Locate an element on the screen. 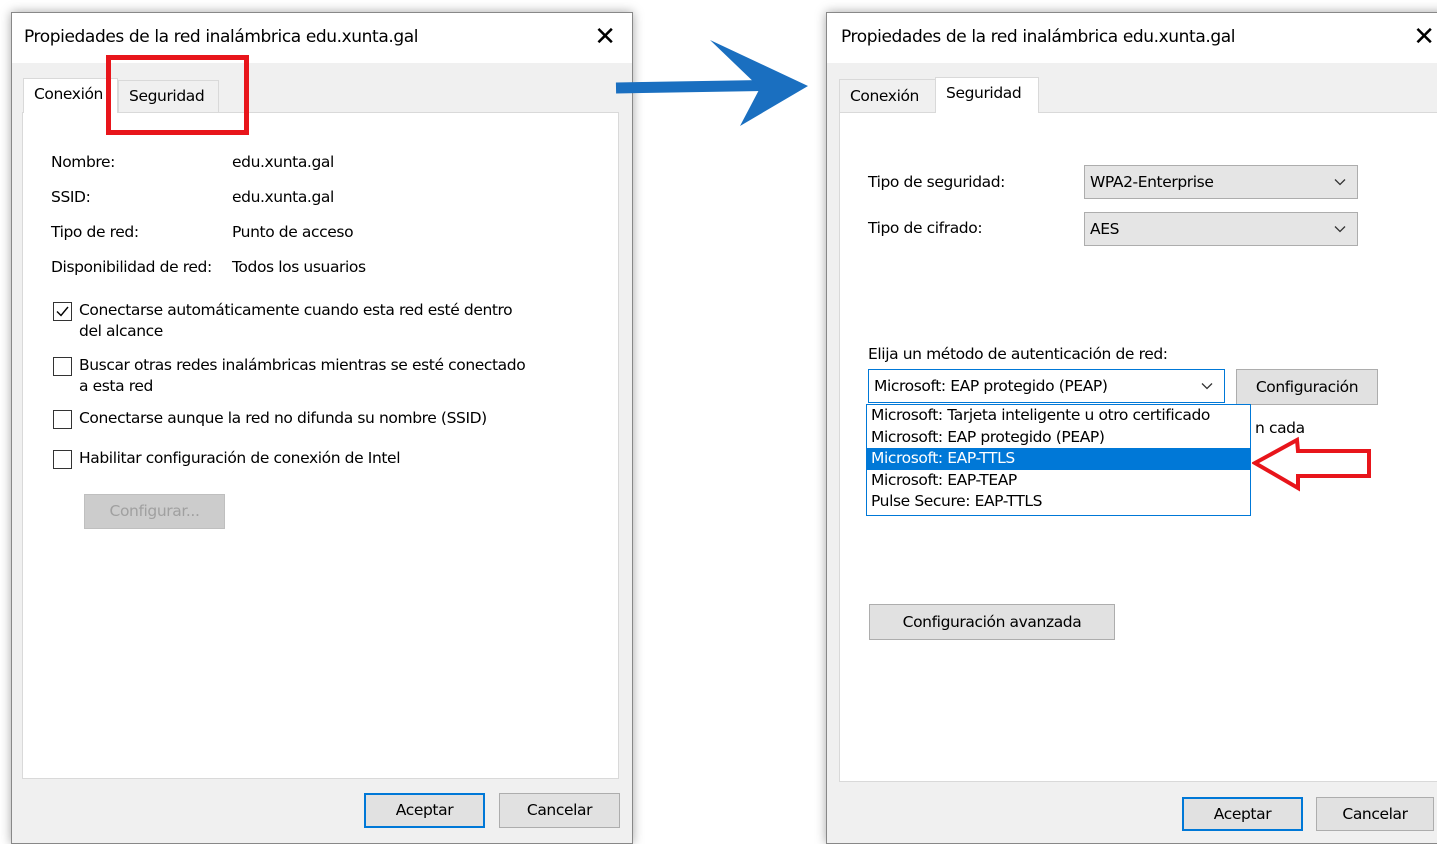 The width and height of the screenshot is (1437, 844). field-value-ssid: edu.xunta.gal is located at coordinates (283, 197).